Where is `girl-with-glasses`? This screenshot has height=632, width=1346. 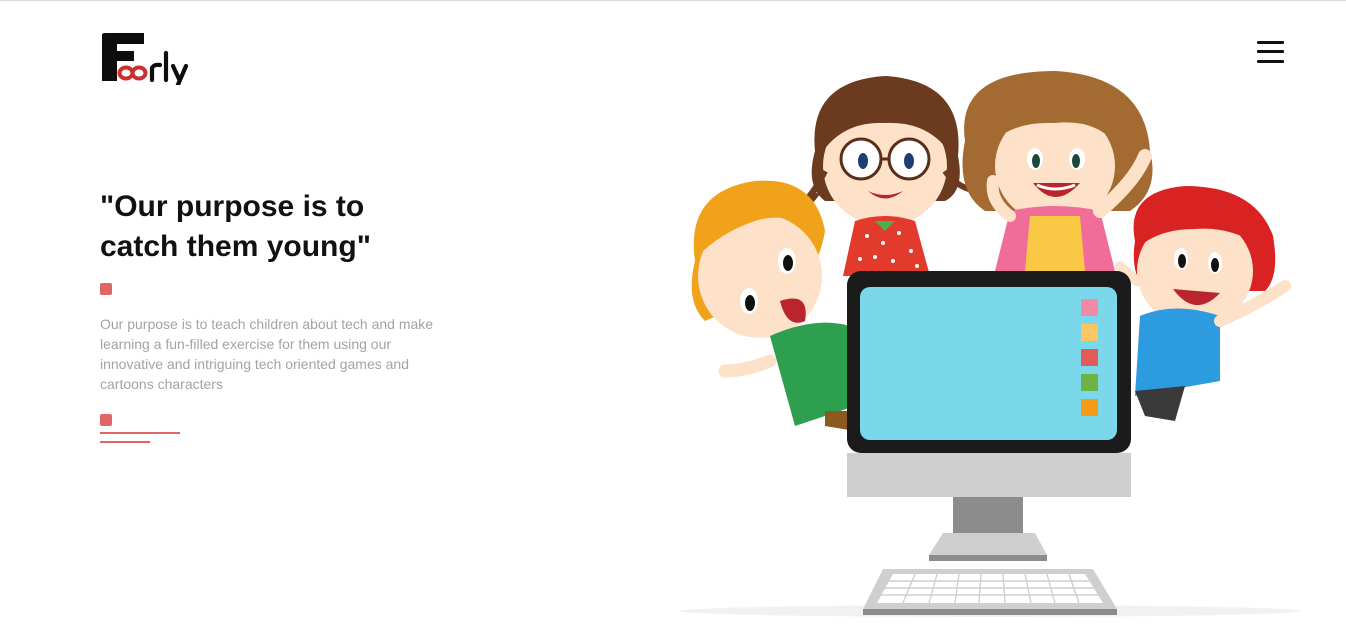 girl-with-glasses is located at coordinates (888, 176).